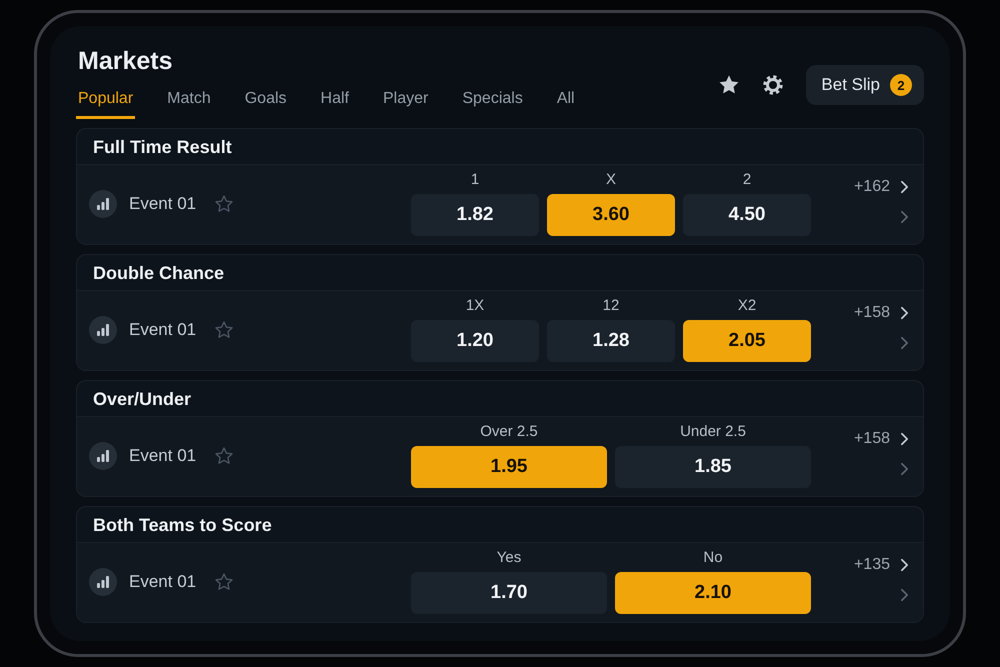  Describe the element at coordinates (509, 467) in the screenshot. I see `odds-button: 1.95` at that location.